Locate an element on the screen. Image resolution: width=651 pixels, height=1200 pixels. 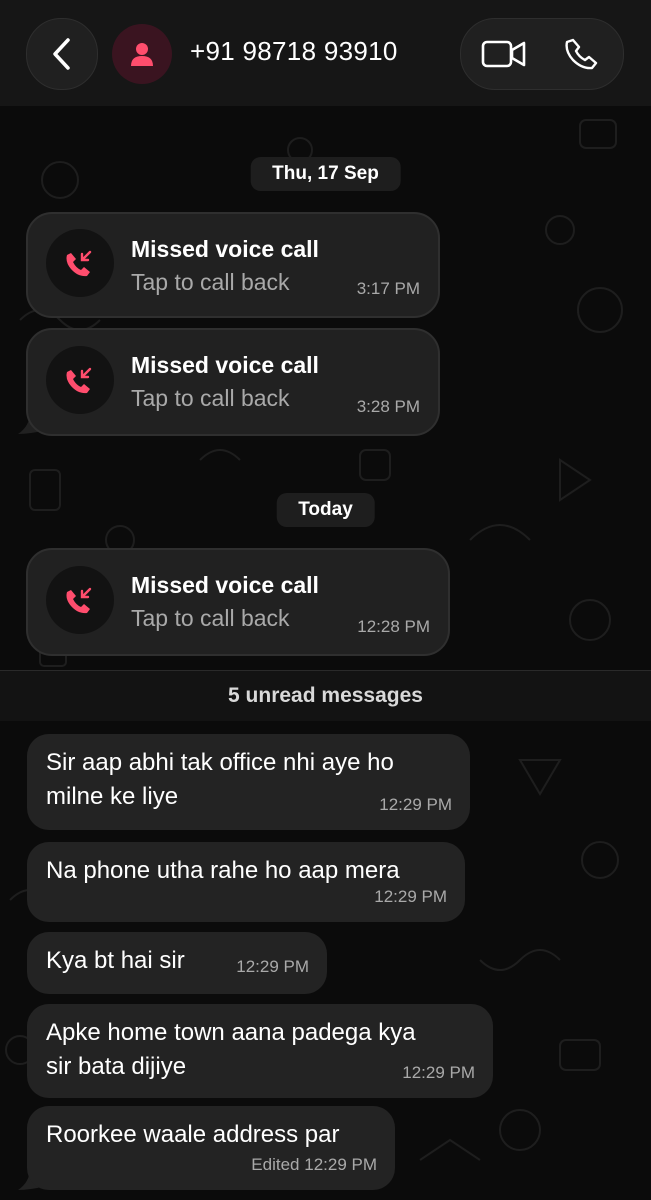
person-icon is located at coordinates (142, 54).